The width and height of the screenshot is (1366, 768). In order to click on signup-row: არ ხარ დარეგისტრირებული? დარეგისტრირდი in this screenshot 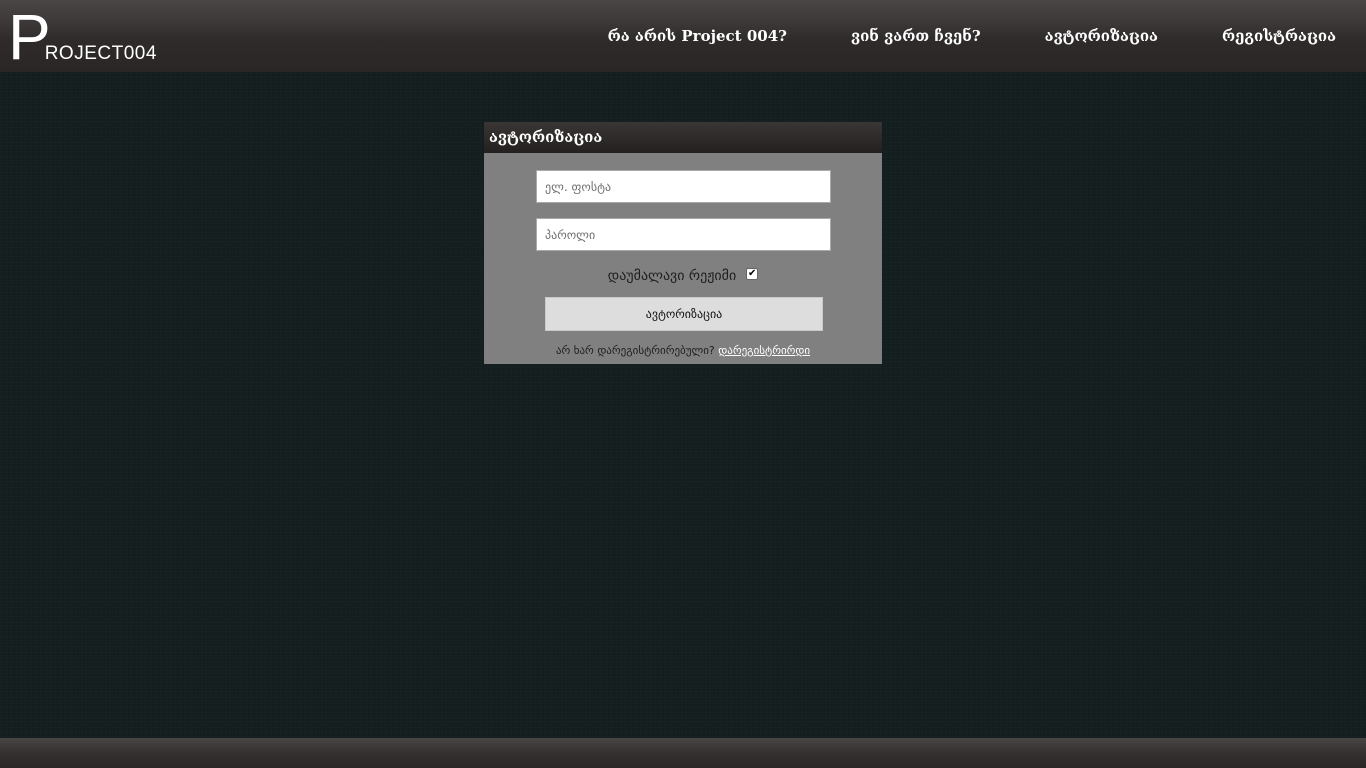, I will do `click(683, 352)`.